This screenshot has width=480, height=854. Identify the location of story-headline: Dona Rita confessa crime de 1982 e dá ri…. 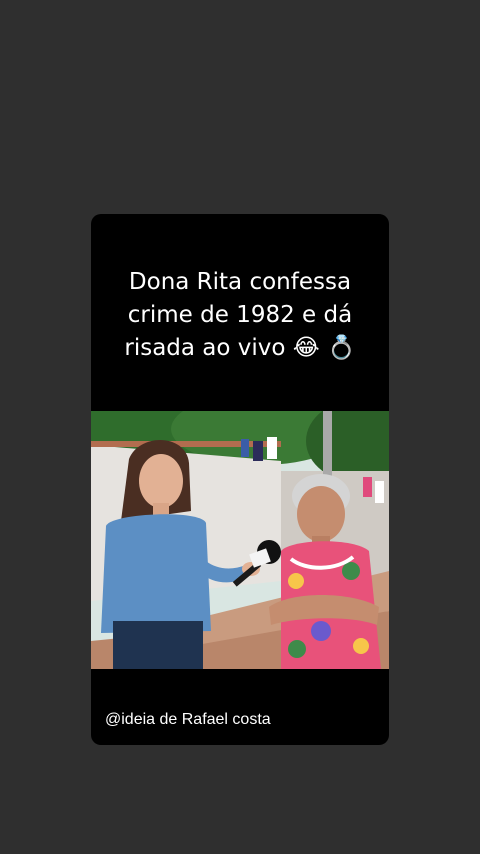
(240, 315).